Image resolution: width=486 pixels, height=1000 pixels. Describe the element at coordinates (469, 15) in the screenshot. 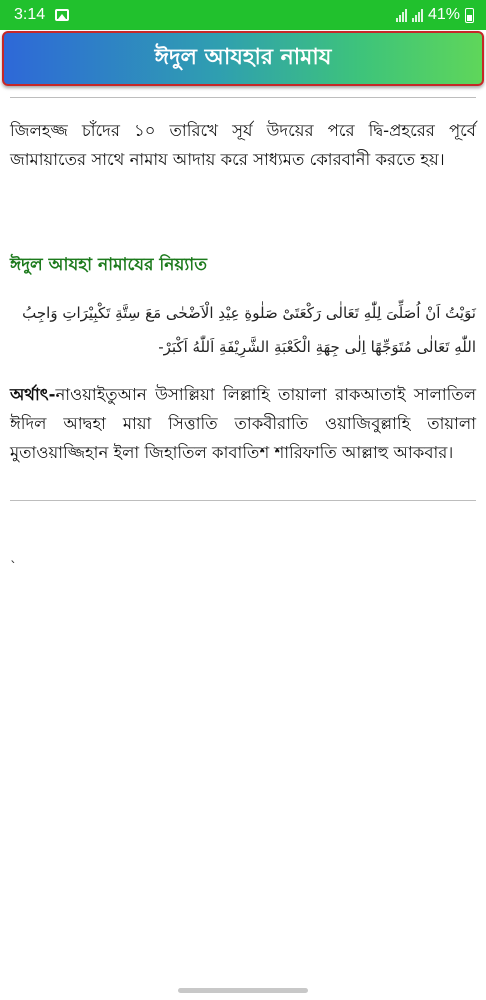

I see `battery-charging-icon` at that location.